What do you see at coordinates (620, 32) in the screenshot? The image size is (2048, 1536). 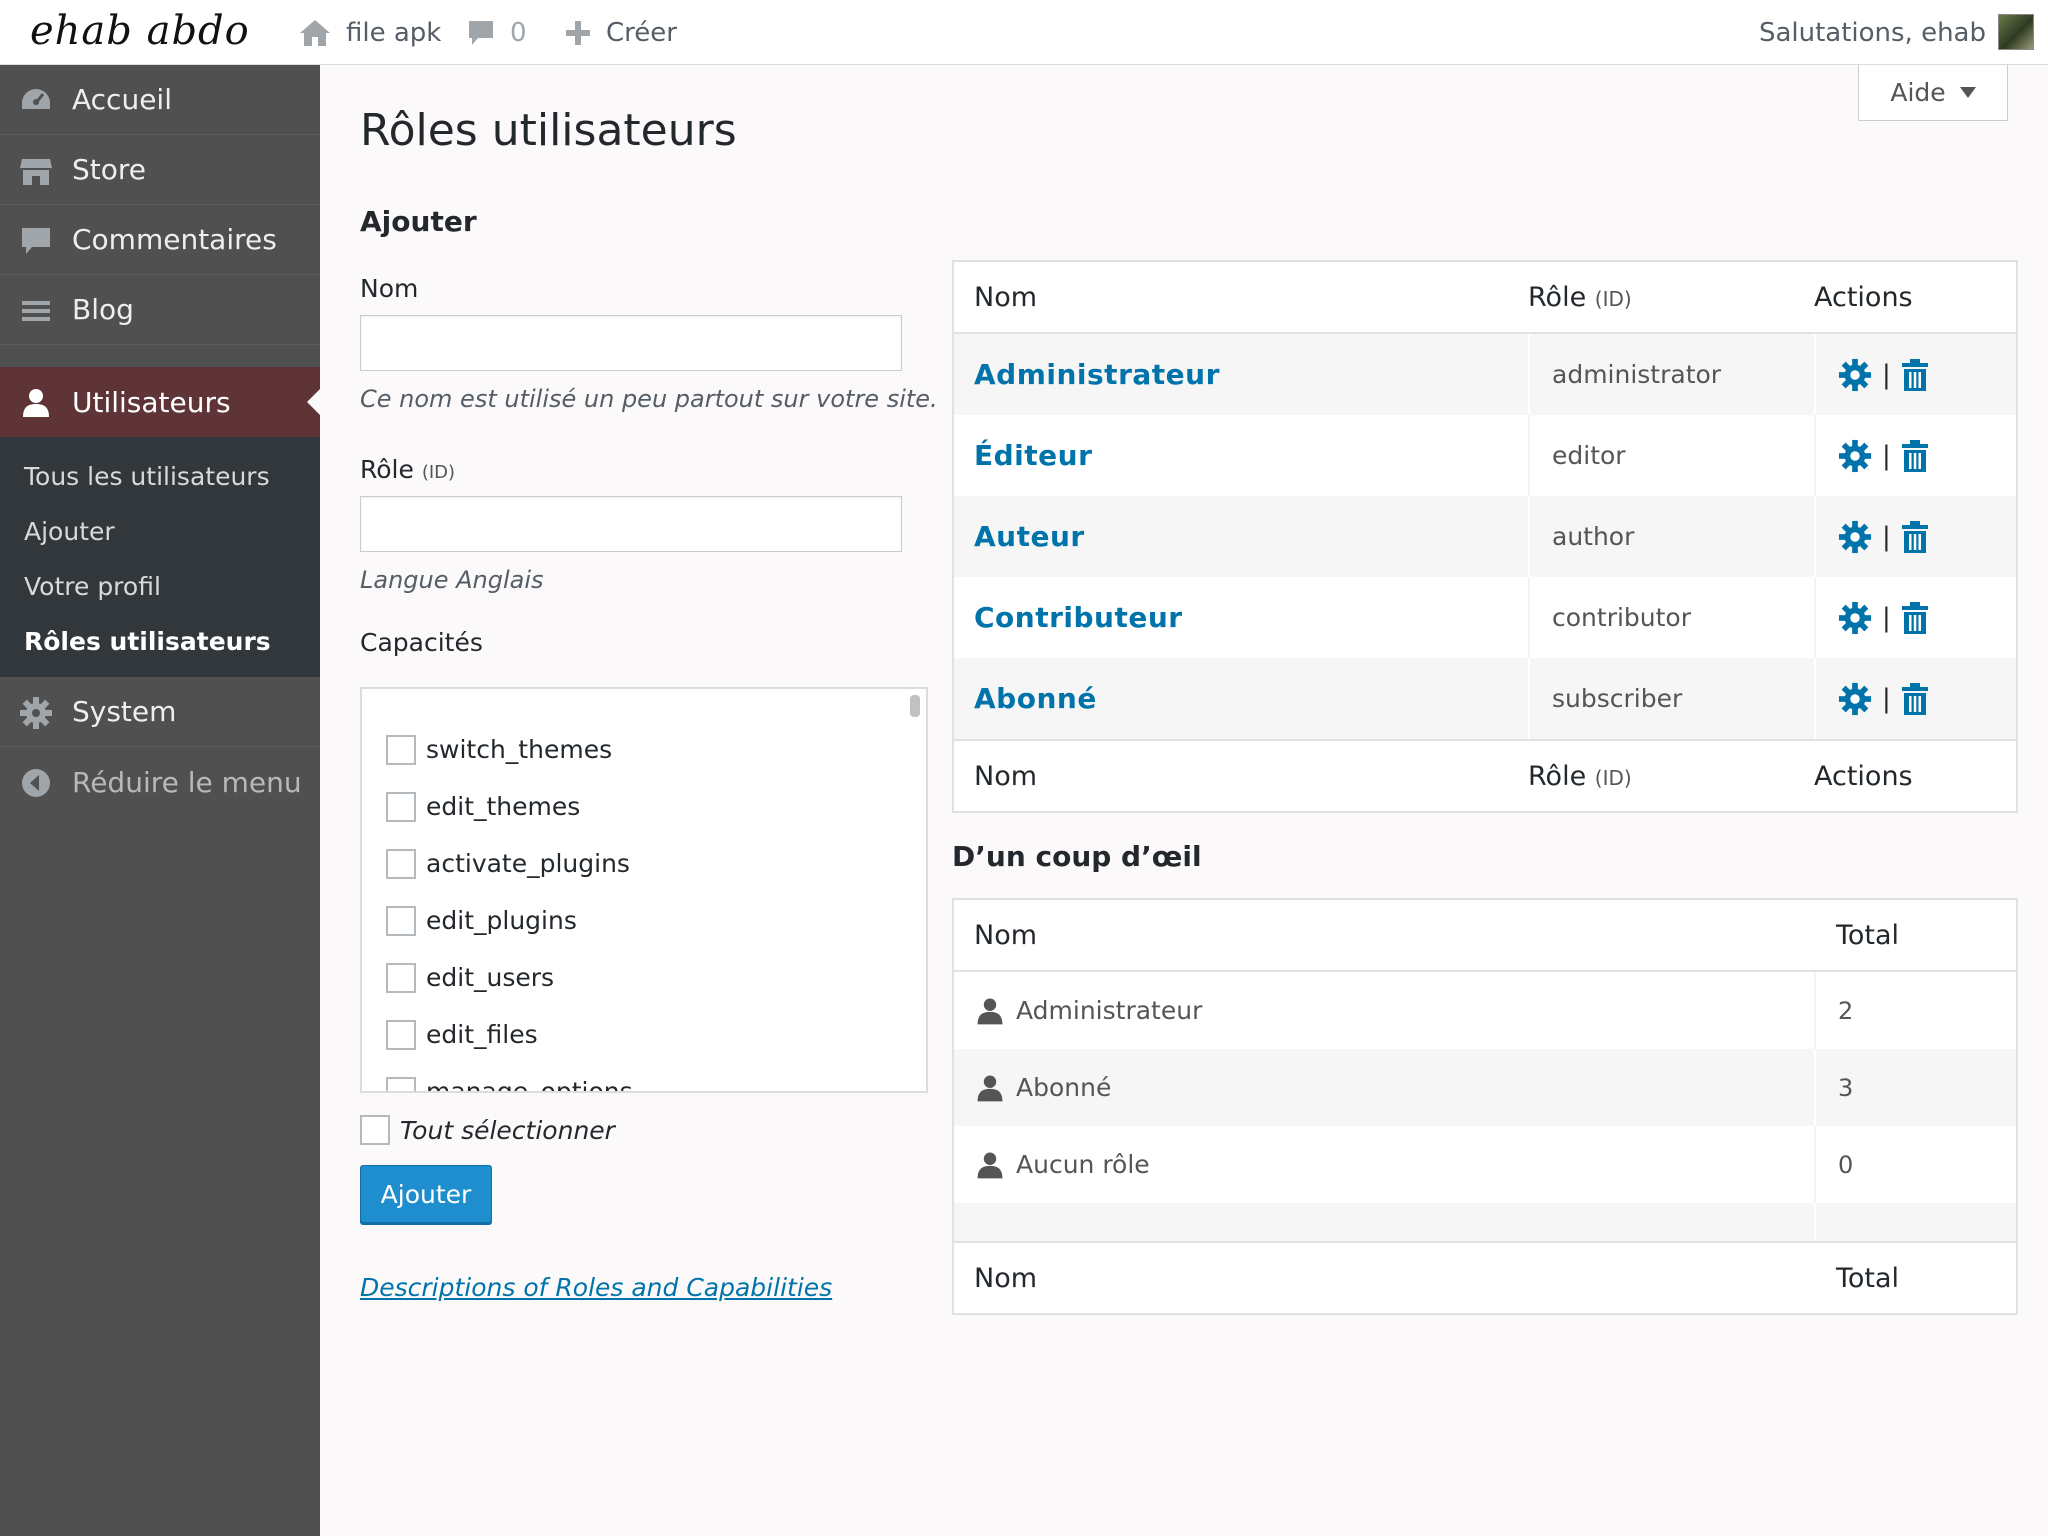 I see `new-content-link: Créer` at bounding box center [620, 32].